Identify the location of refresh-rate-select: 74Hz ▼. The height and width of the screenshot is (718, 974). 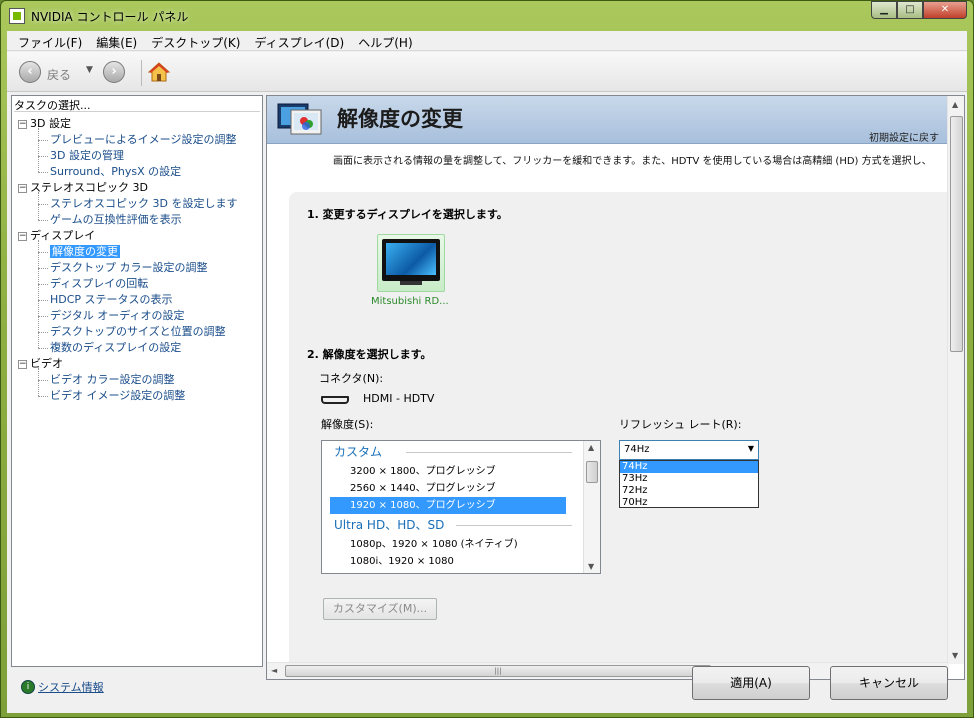
(689, 450).